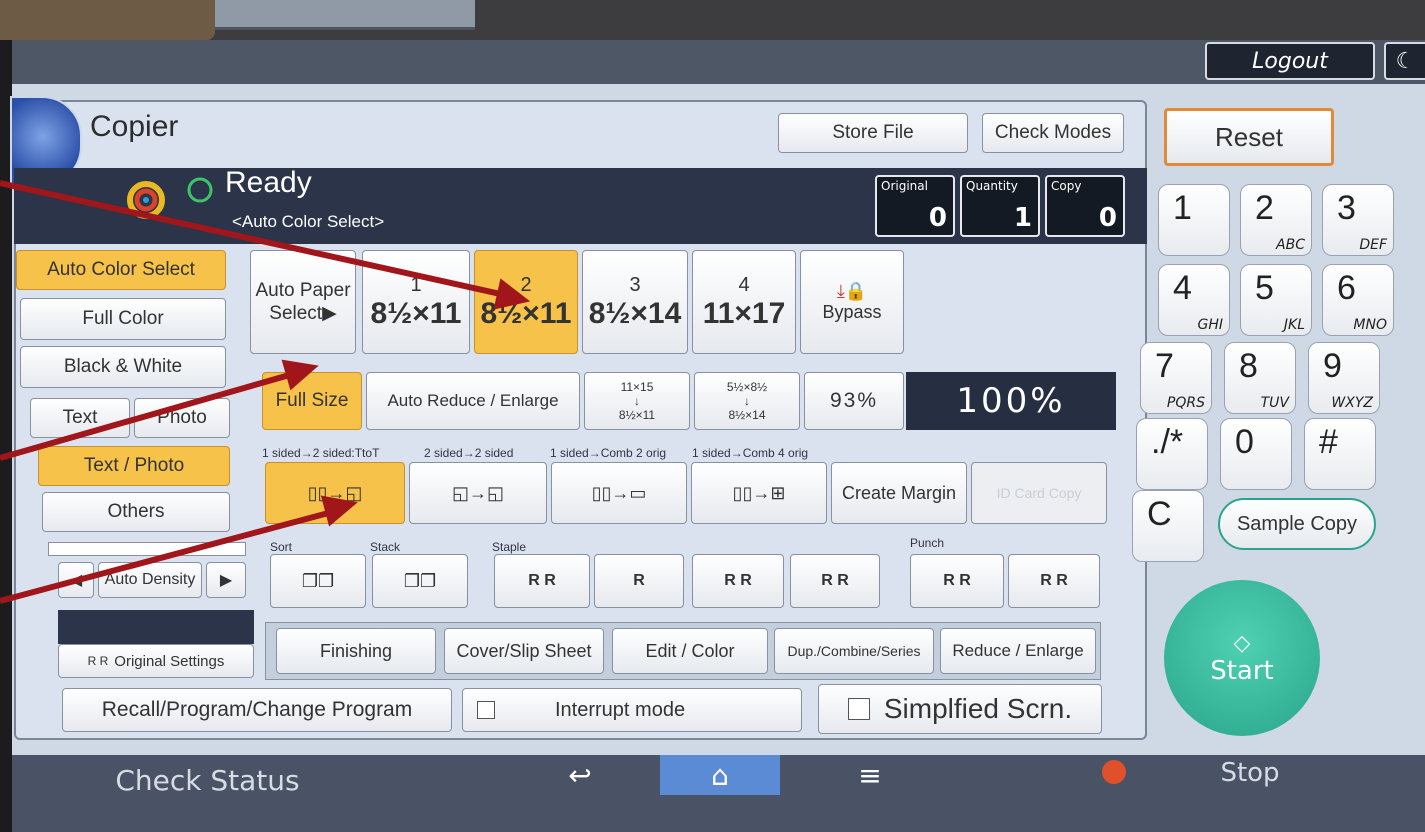 The image size is (1425, 832). What do you see at coordinates (345, 15) in the screenshot?
I see `background-window` at bounding box center [345, 15].